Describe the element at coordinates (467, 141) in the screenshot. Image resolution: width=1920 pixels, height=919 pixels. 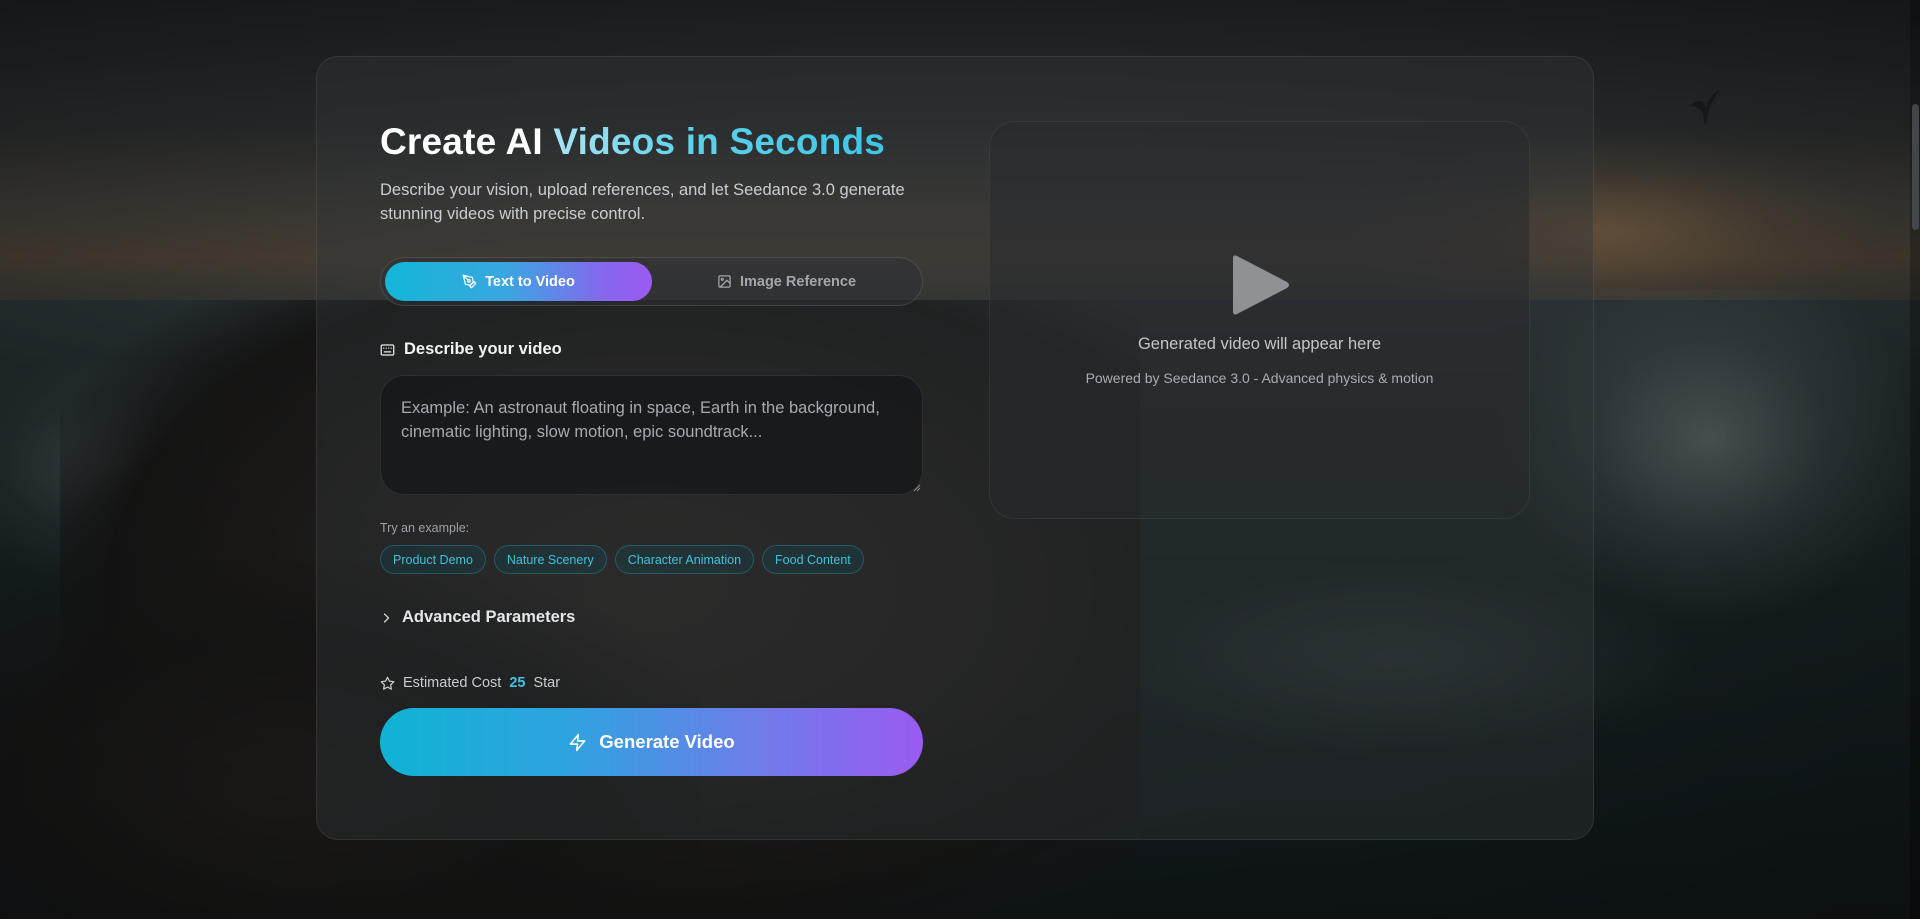
I see `title-part-plain: Create AI` at that location.